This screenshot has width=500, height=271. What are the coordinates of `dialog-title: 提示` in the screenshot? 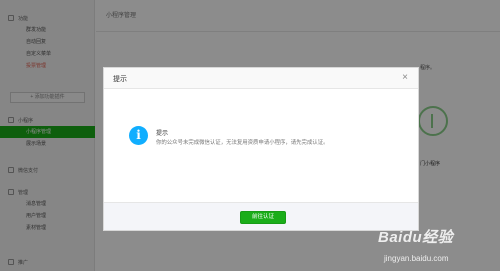 It's located at (120, 79).